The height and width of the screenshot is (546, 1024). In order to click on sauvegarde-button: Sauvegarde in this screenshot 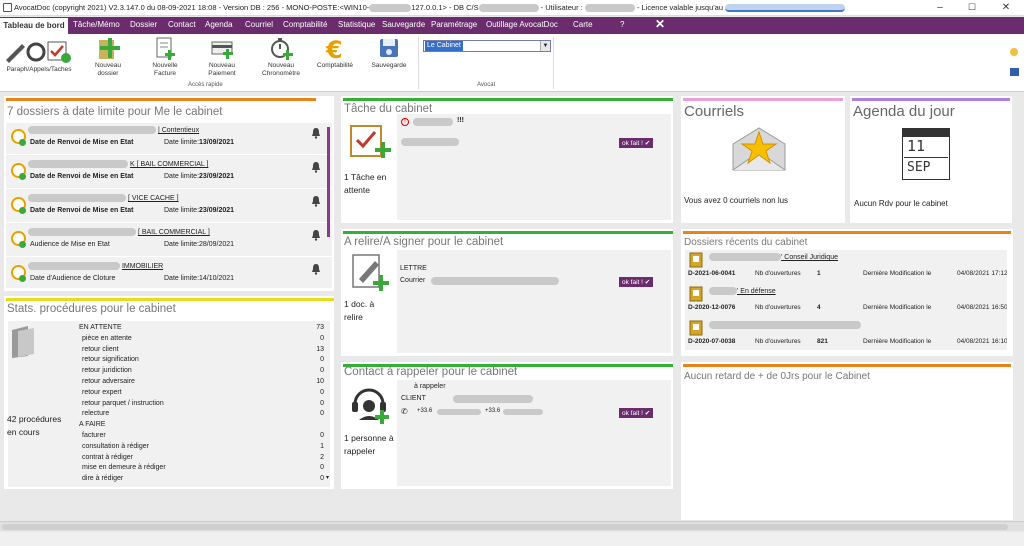, I will do `click(389, 53)`.